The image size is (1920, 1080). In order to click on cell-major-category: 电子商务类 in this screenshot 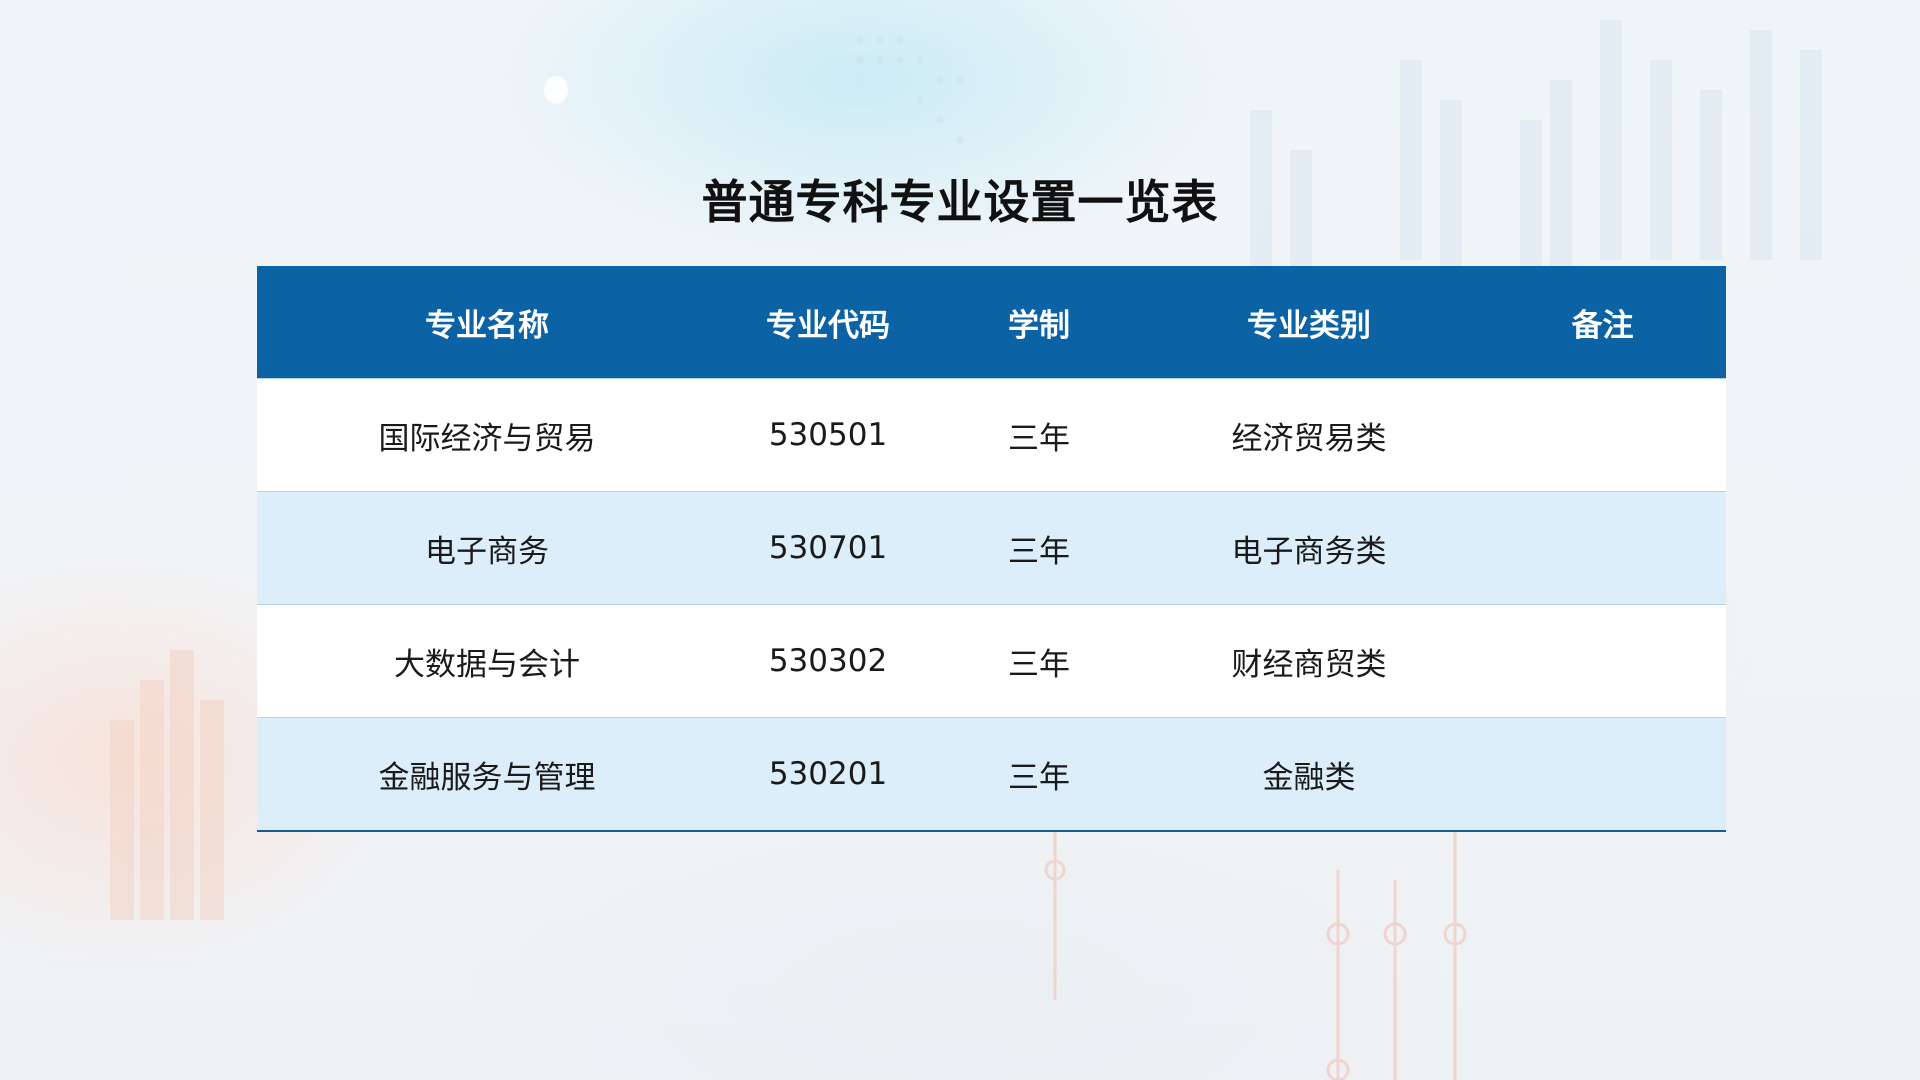, I will do `click(1309, 551)`.